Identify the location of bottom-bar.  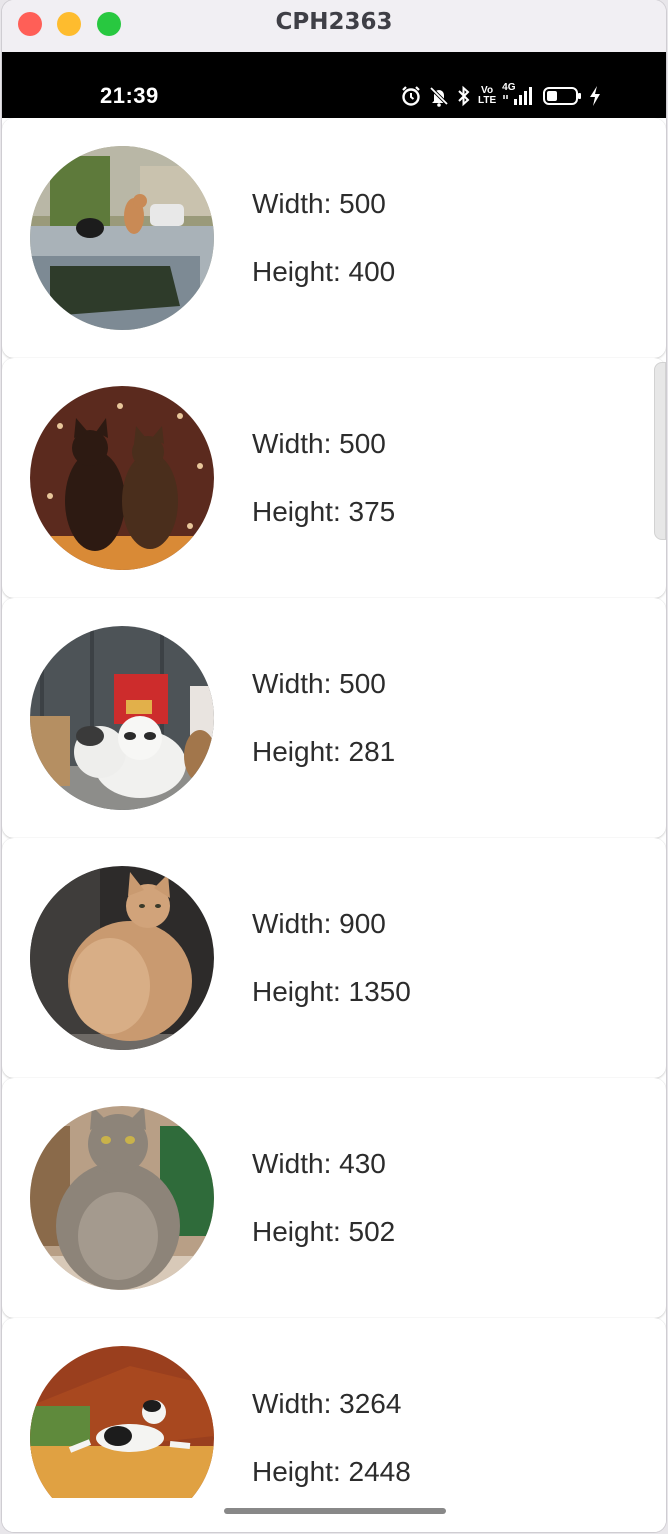
(334, 1515).